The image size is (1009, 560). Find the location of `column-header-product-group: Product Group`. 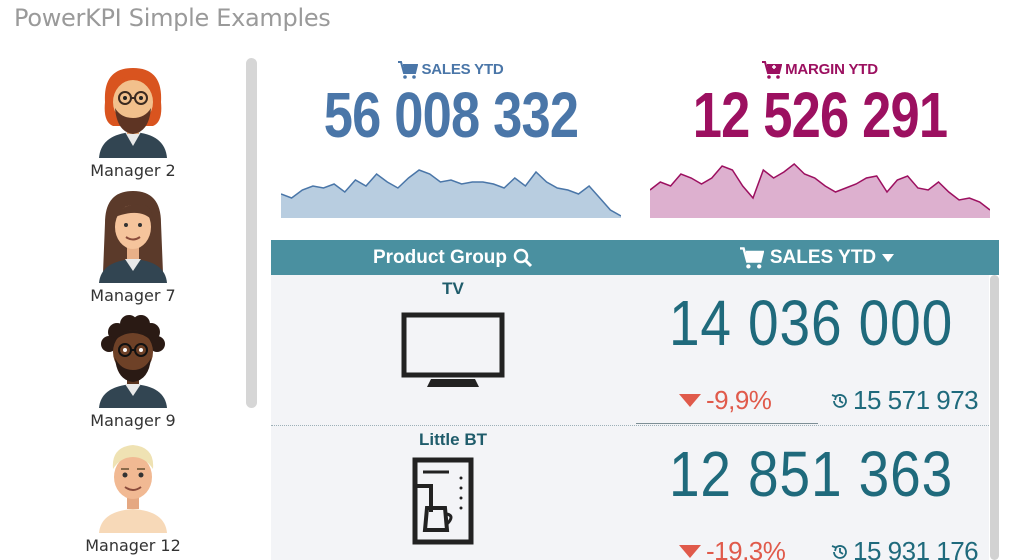

column-header-product-group: Product Group is located at coordinates (453, 257).